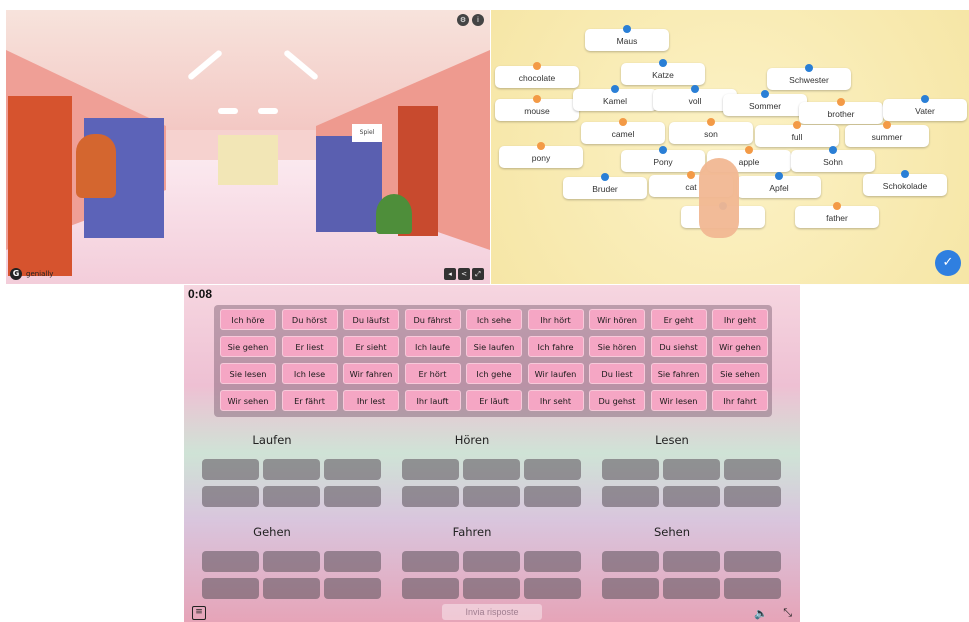  What do you see at coordinates (464, 274) in the screenshot?
I see `share-icon: <` at bounding box center [464, 274].